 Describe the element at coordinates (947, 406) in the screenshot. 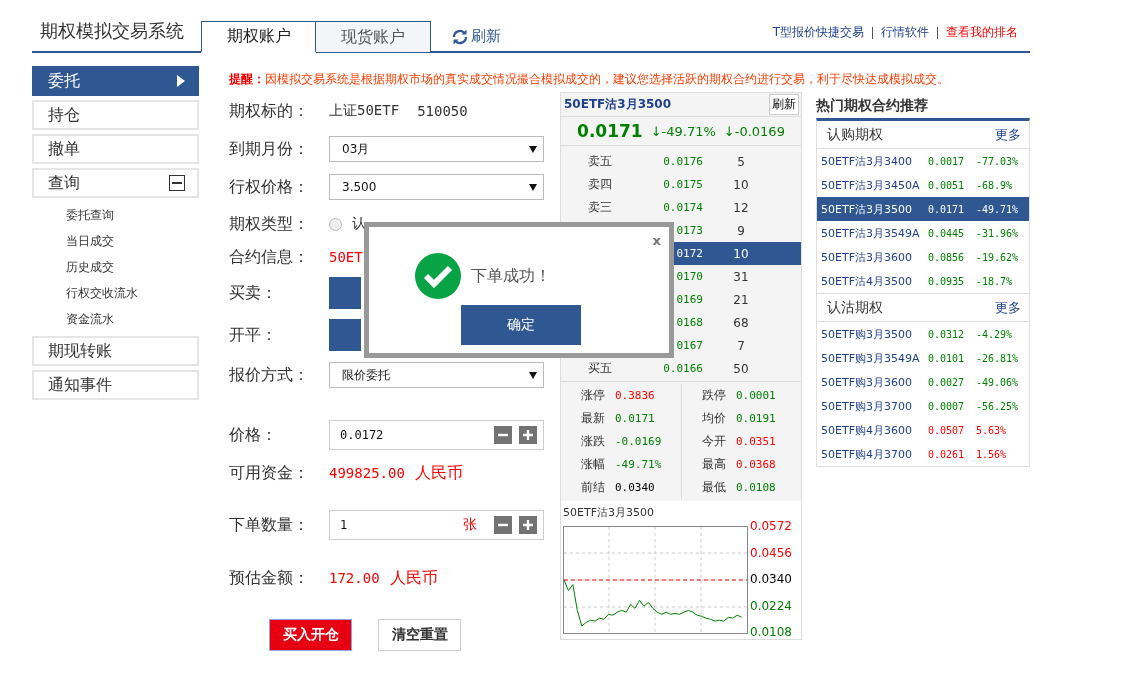

I see `price-value: 0.0007` at that location.